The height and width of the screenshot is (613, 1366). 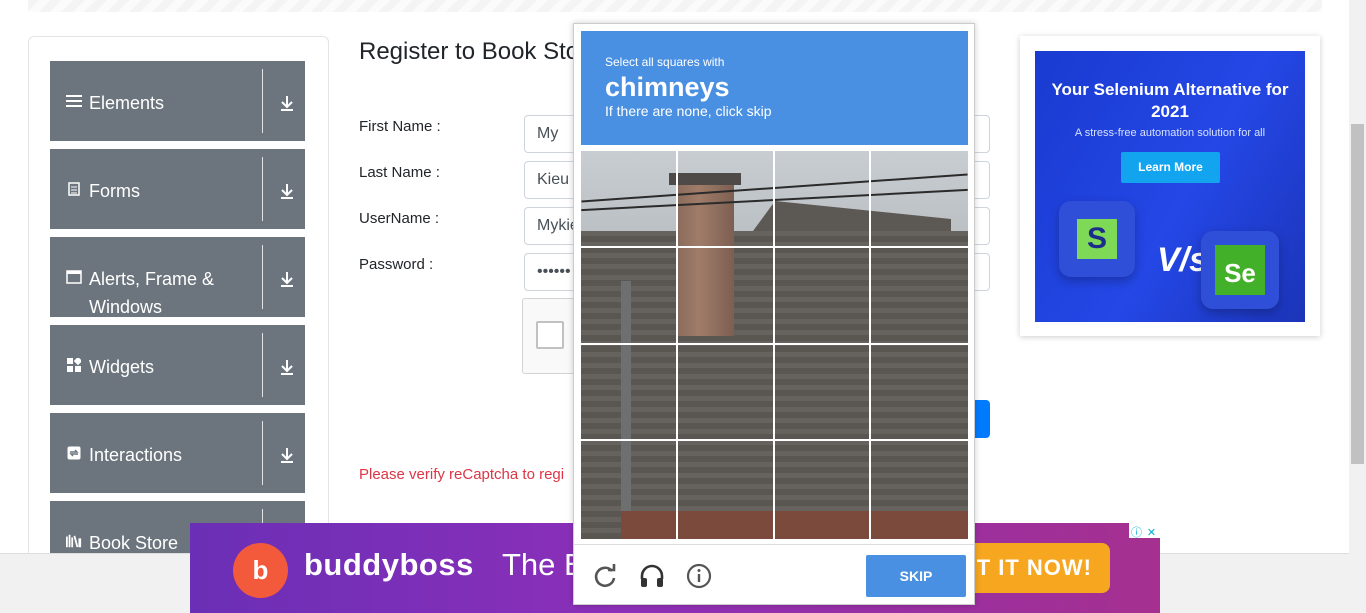 I want to click on top-pattern-band, so click(x=675, y=6).